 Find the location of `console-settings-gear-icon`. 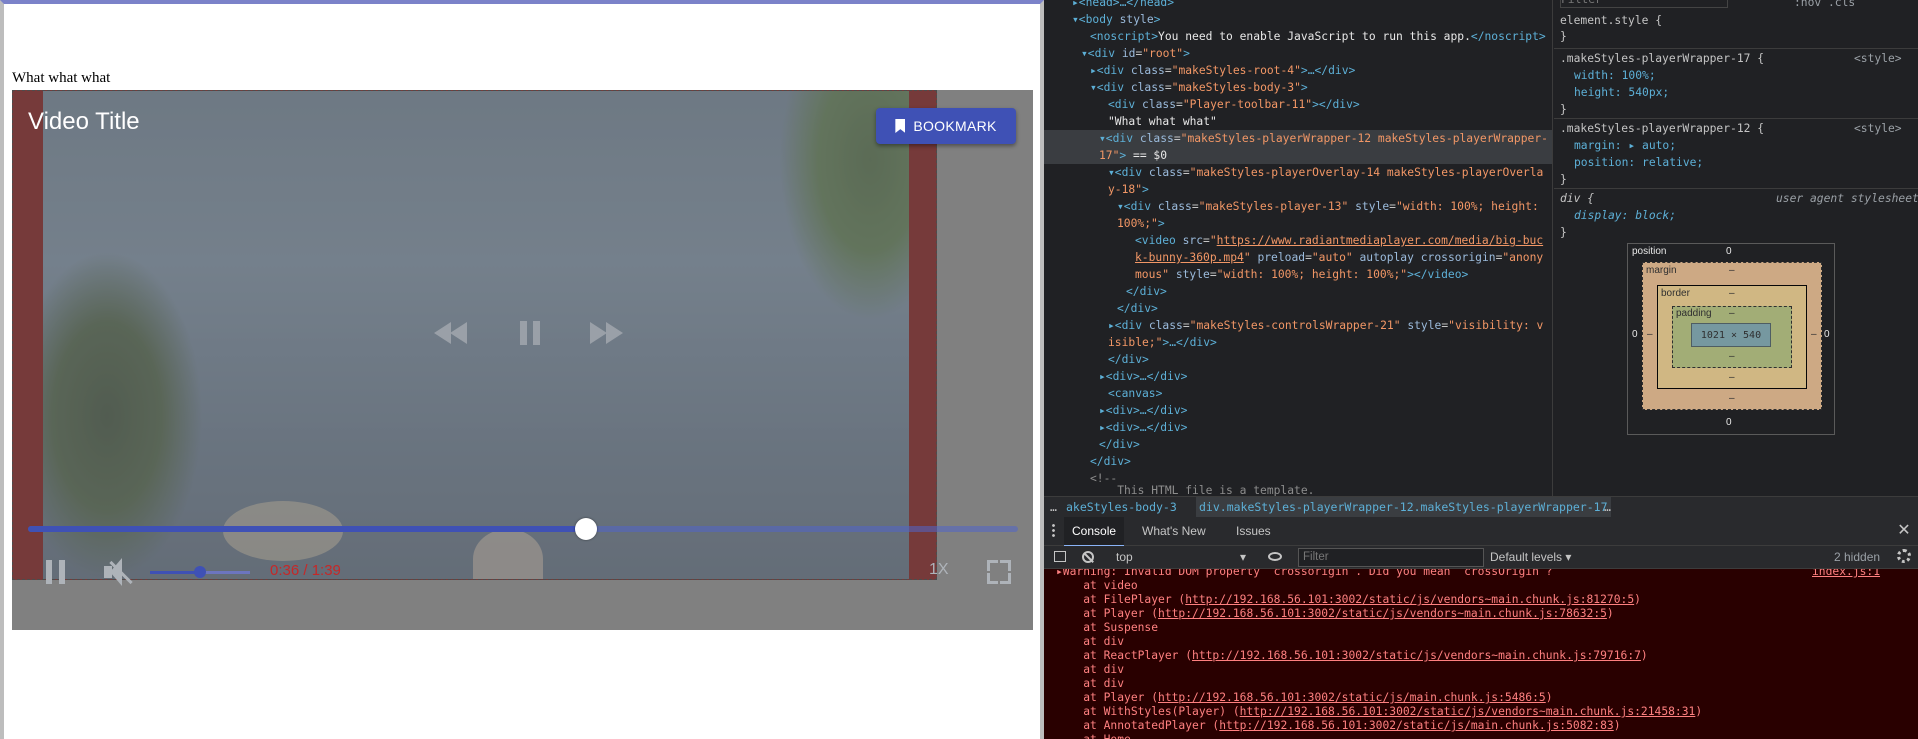

console-settings-gear-icon is located at coordinates (1904, 556).